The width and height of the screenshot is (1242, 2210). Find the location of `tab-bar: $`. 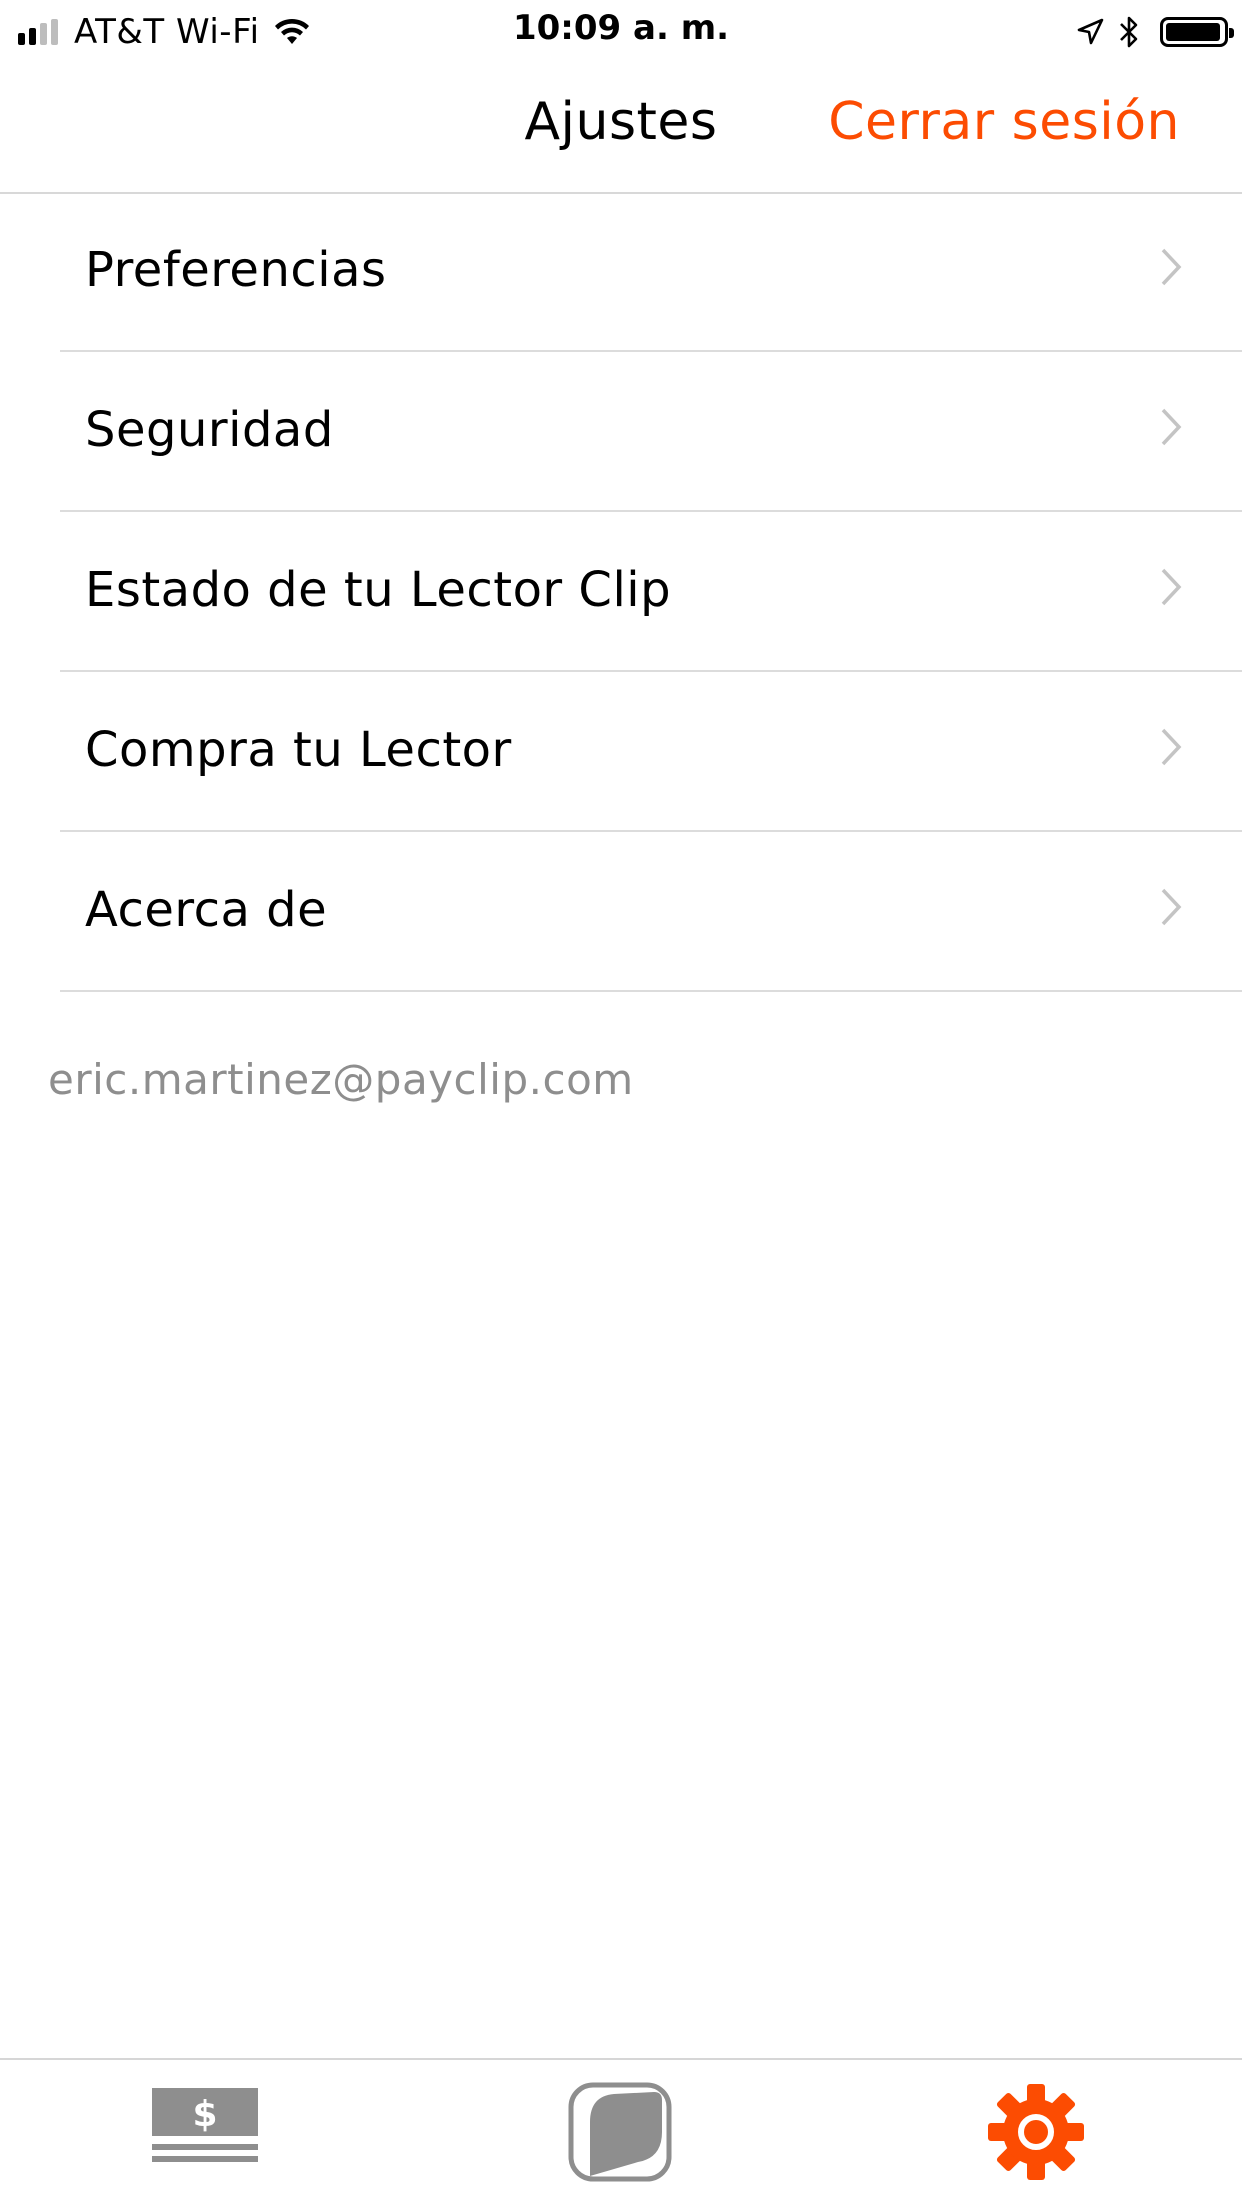

tab-bar: $ is located at coordinates (621, 2134).